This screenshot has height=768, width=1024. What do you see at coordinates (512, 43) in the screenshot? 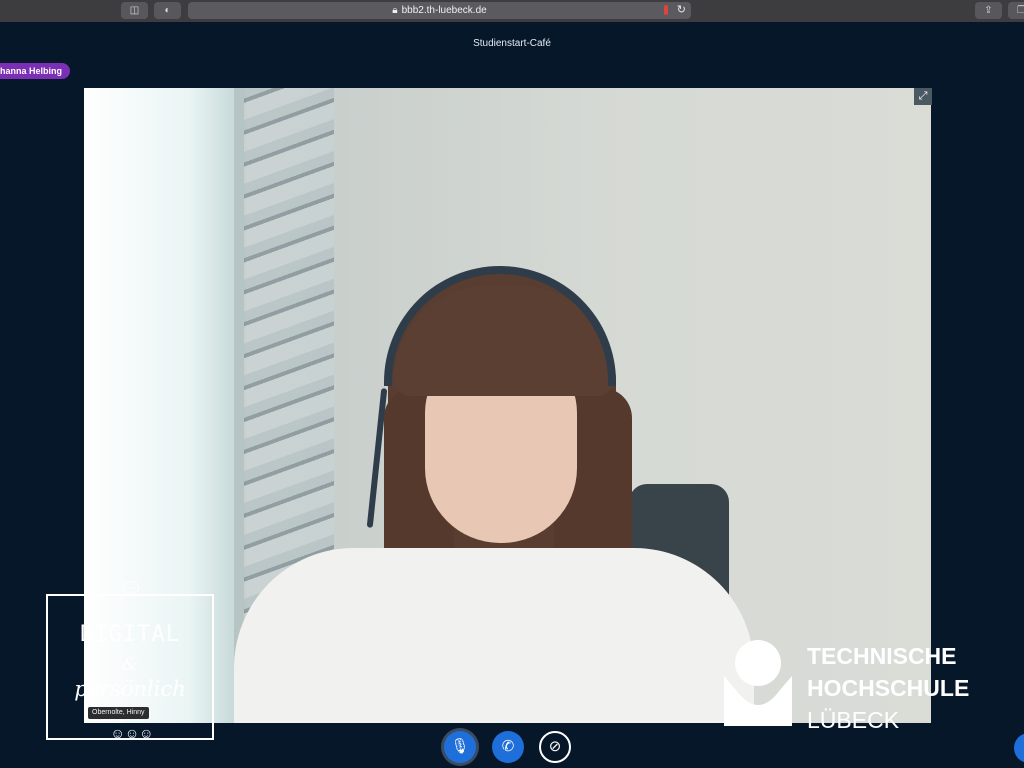
I see `meeting-title: Studienstart-Café` at bounding box center [512, 43].